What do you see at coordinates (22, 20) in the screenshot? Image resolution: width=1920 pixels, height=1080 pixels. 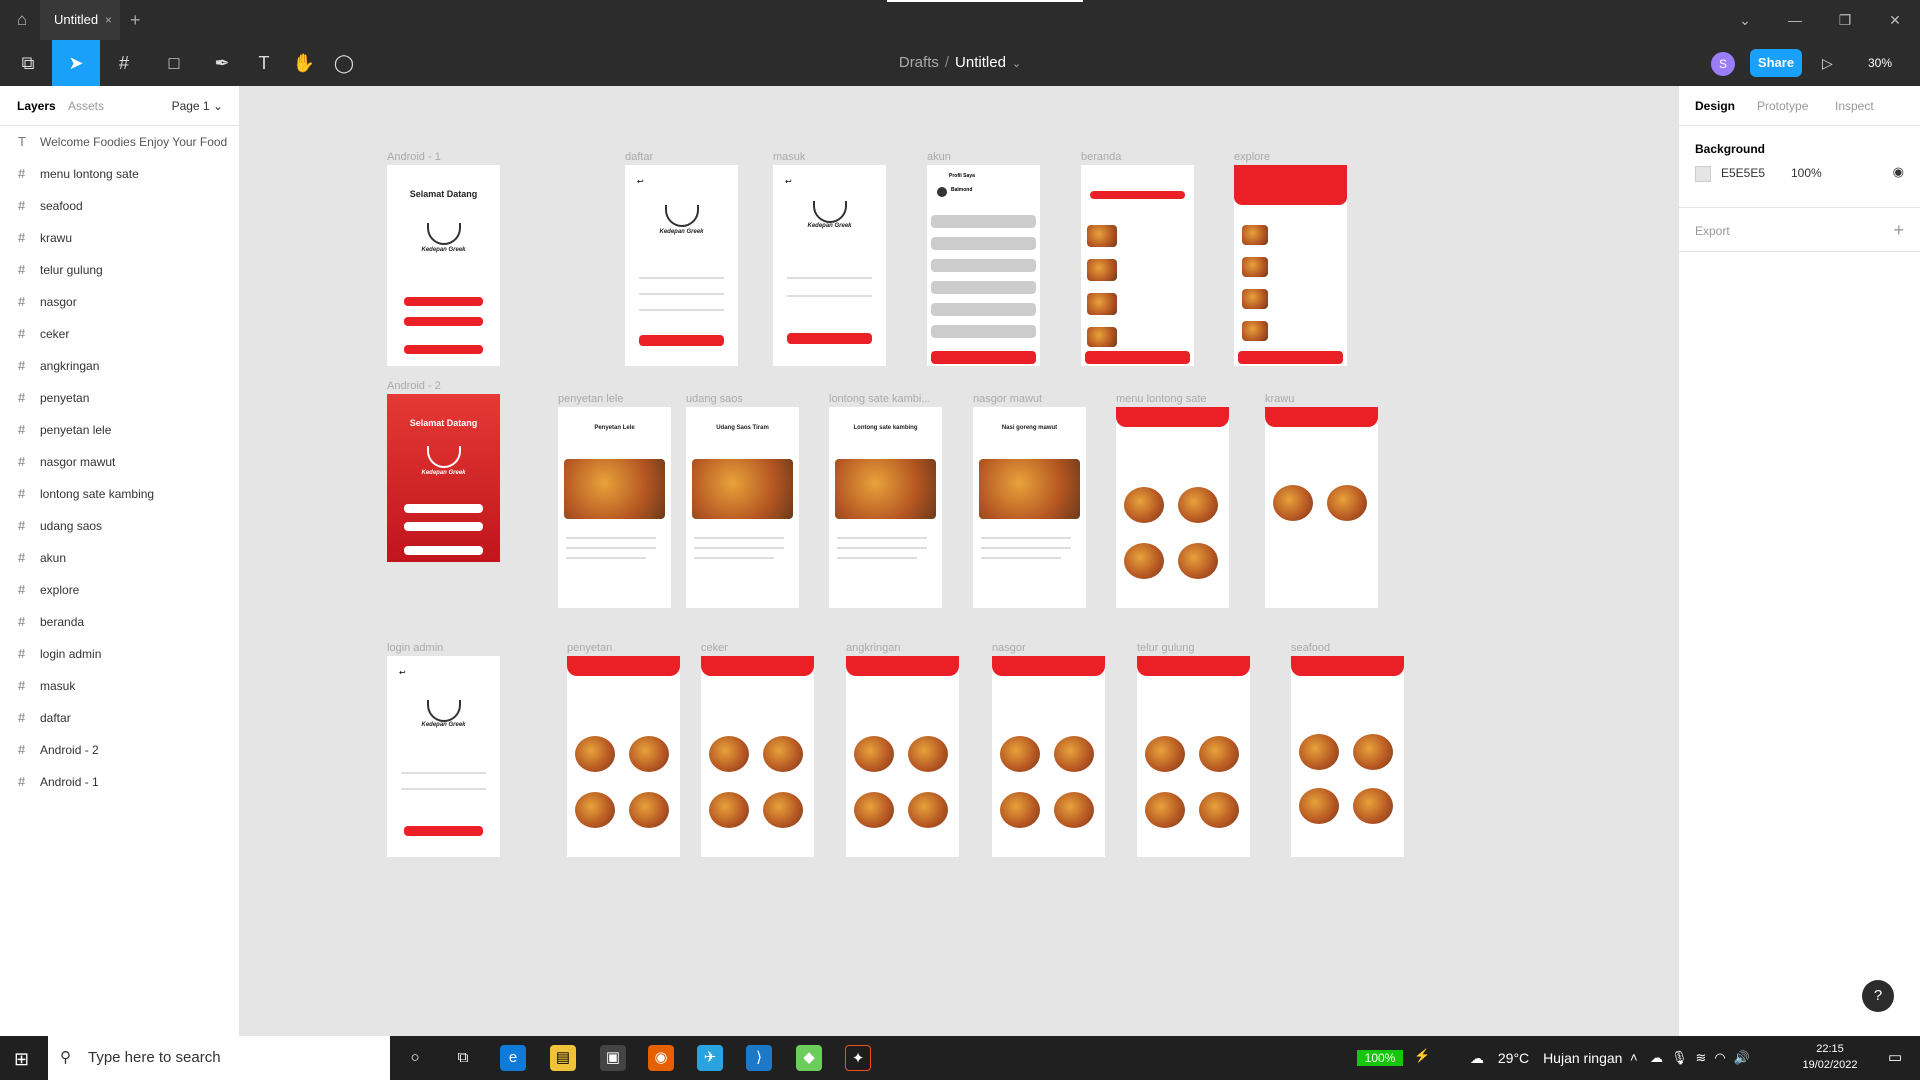 I see `home-icon: ⌂` at bounding box center [22, 20].